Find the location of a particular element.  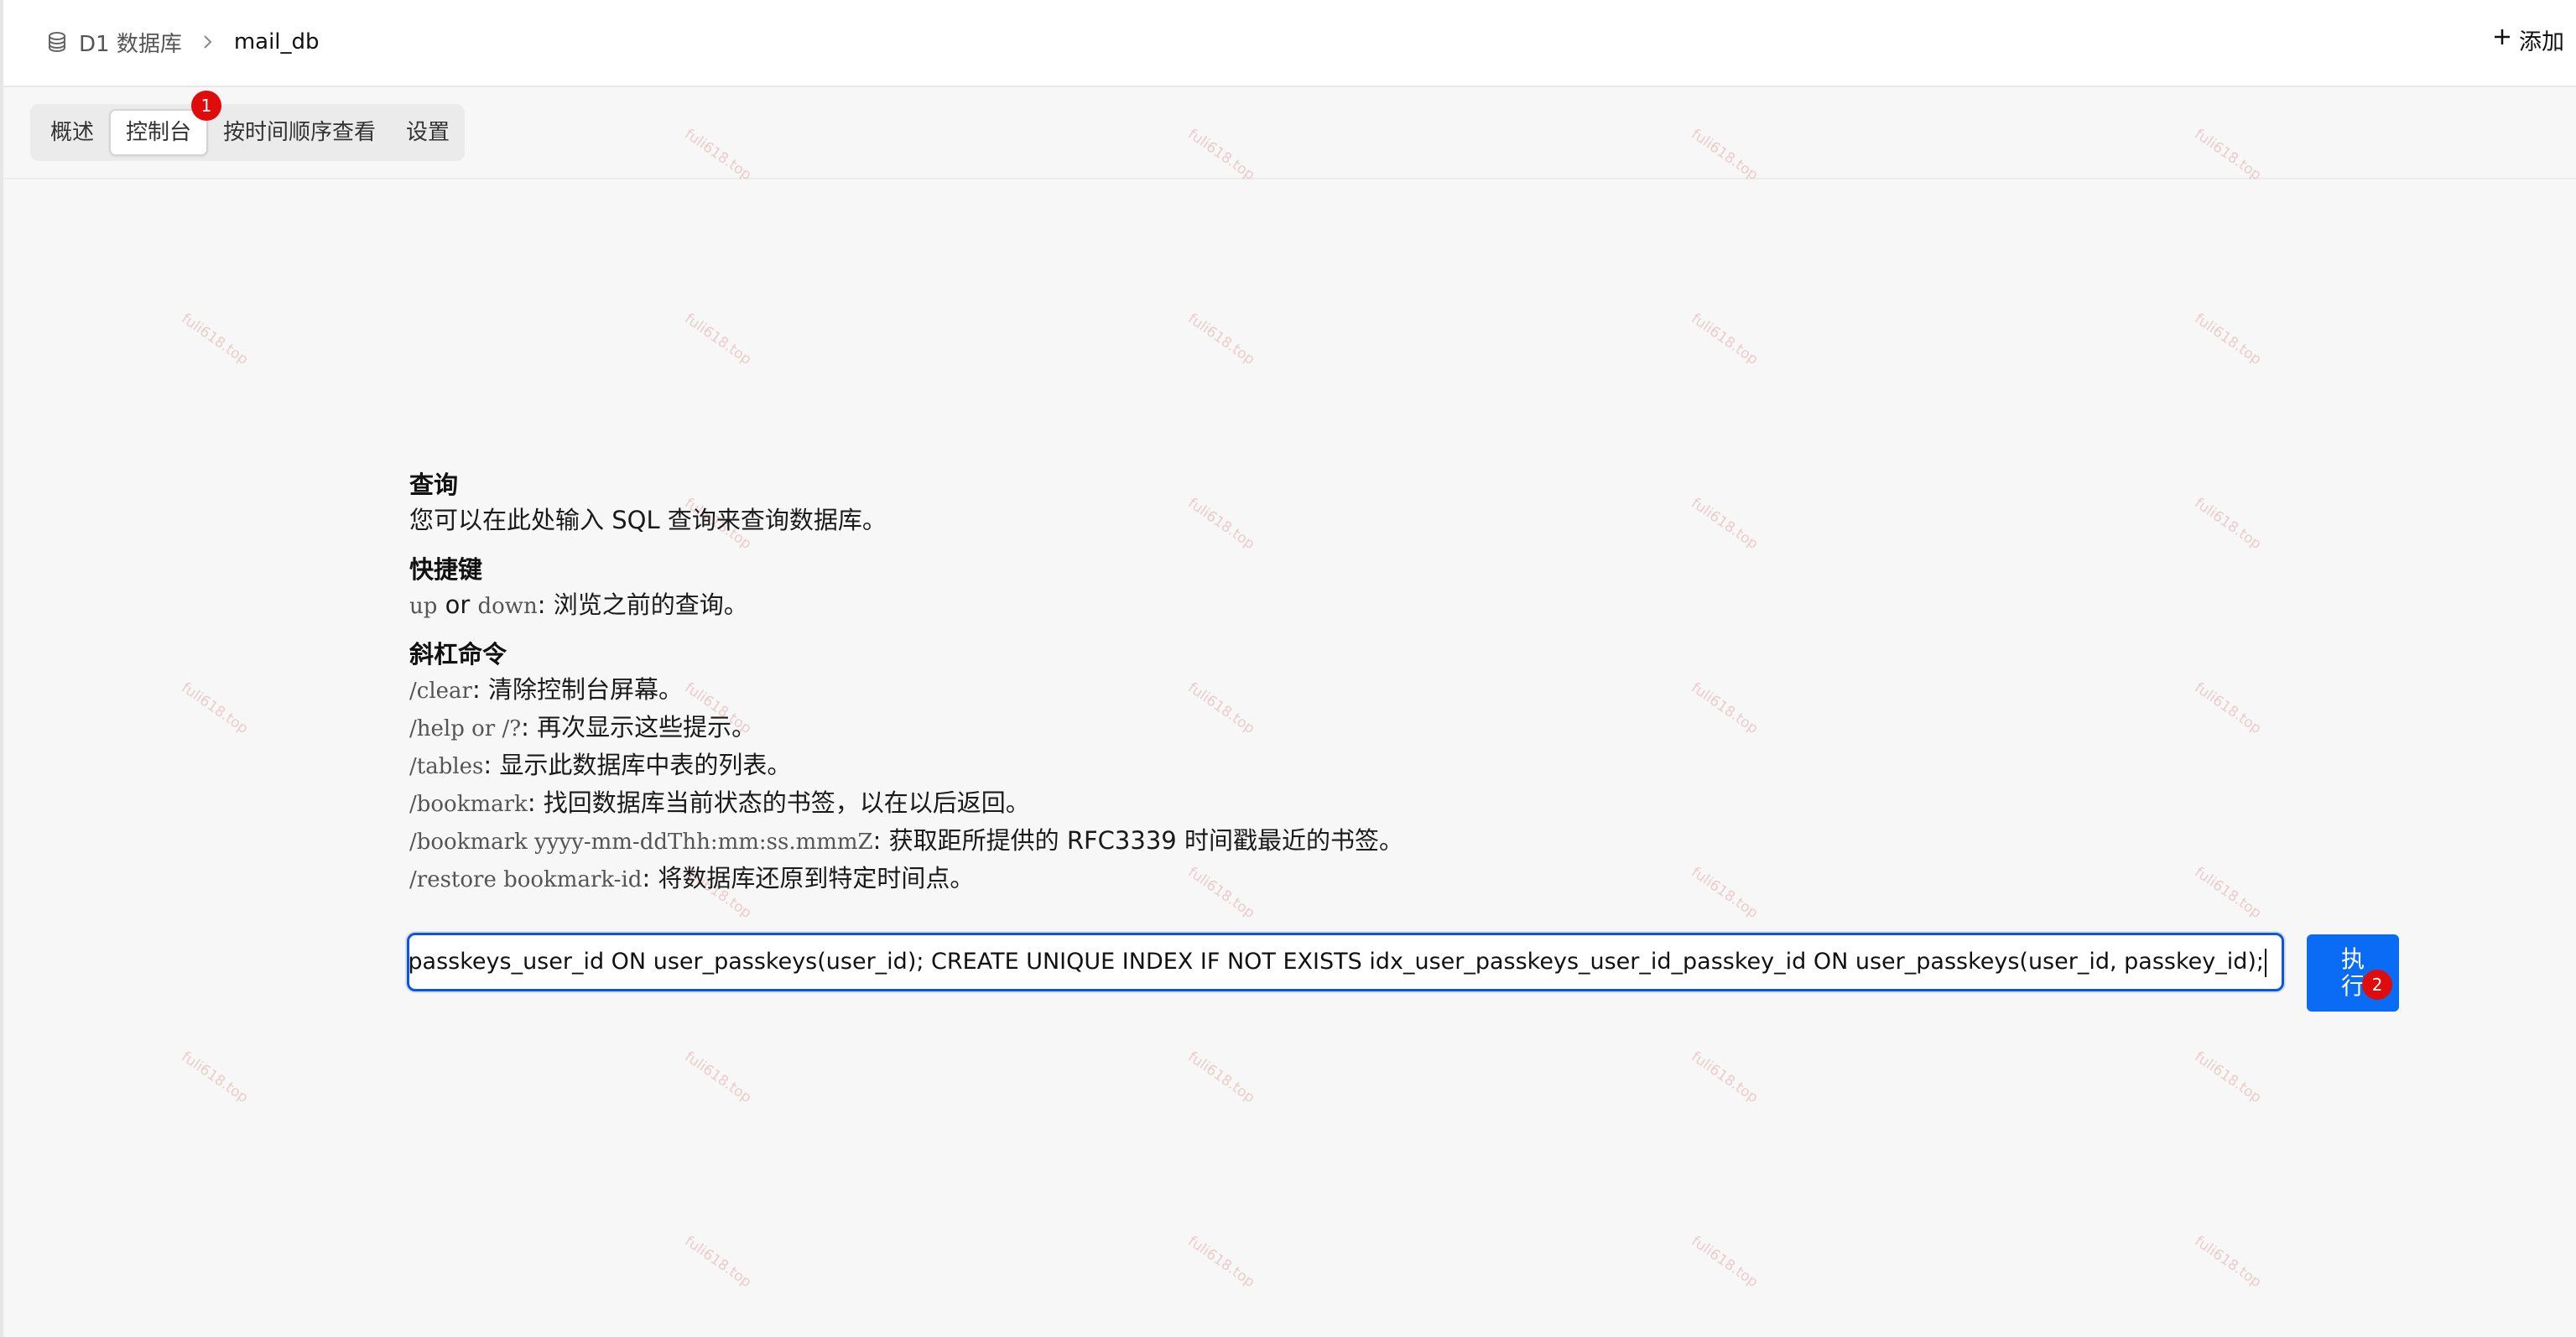

top-header: D1 数据库 mail_db 添加 is located at coordinates (1289, 43).